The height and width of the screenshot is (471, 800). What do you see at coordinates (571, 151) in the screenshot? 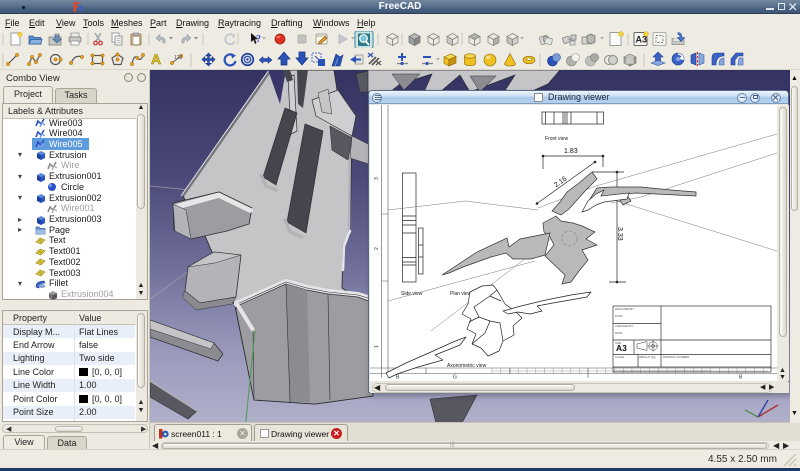
I see `svg-text: 1.83` at bounding box center [571, 151].